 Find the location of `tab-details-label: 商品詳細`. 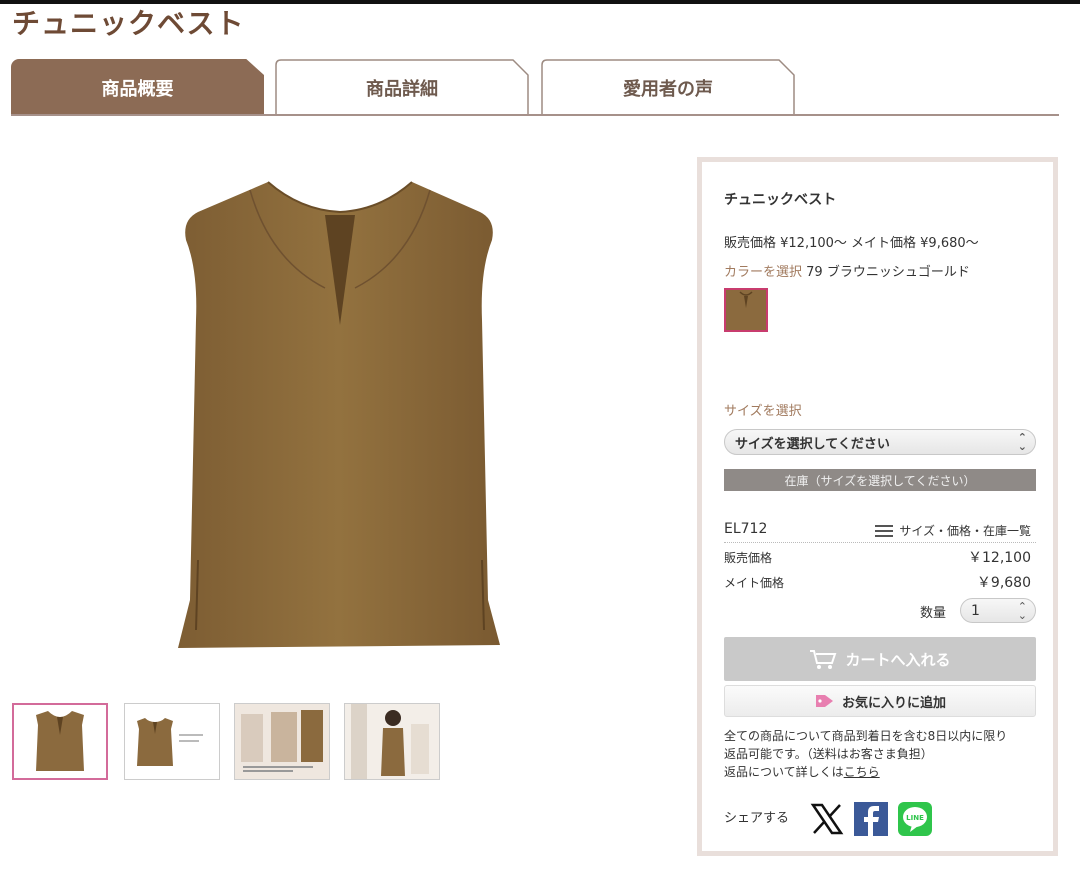

tab-details-label: 商品詳細 is located at coordinates (402, 89).